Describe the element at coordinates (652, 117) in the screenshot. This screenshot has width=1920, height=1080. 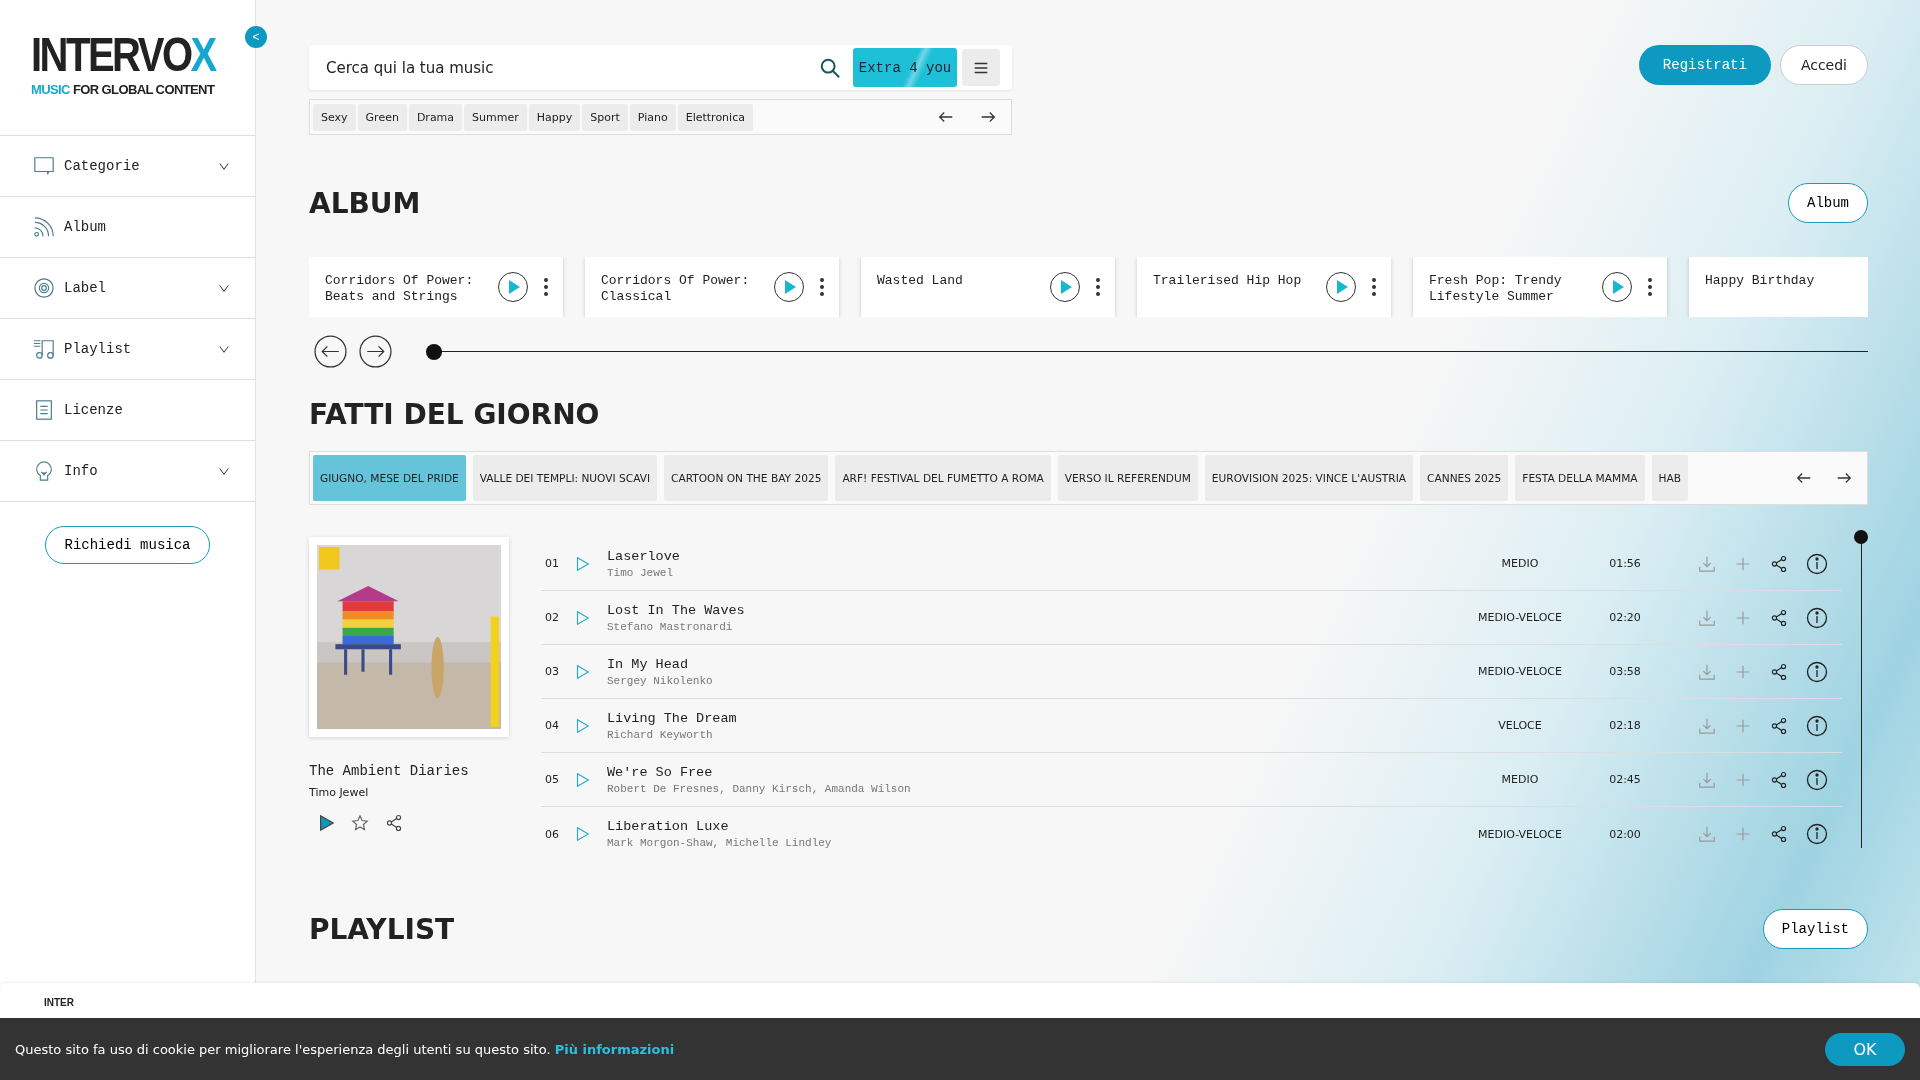
I see `tag-chip: Piano` at that location.